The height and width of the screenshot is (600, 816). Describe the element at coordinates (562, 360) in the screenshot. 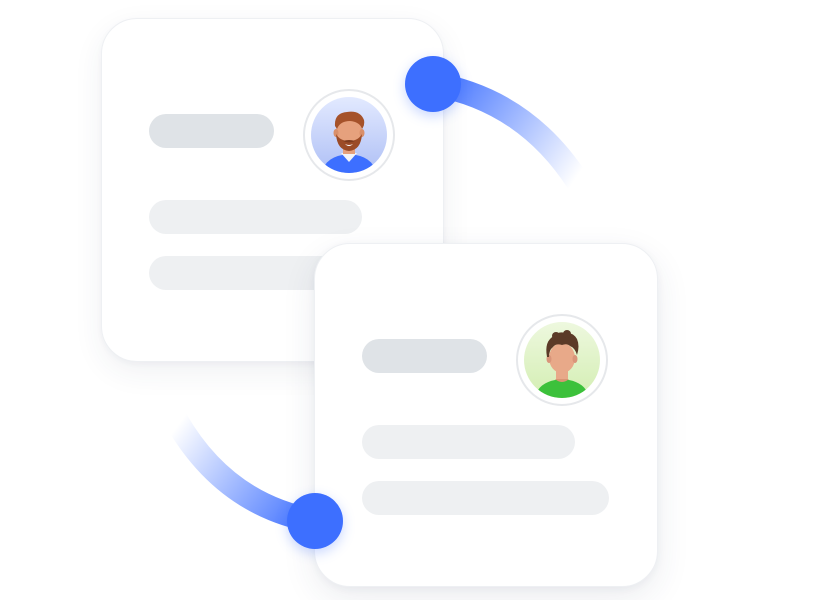

I see `curly-hair-man-avatar-icon` at that location.